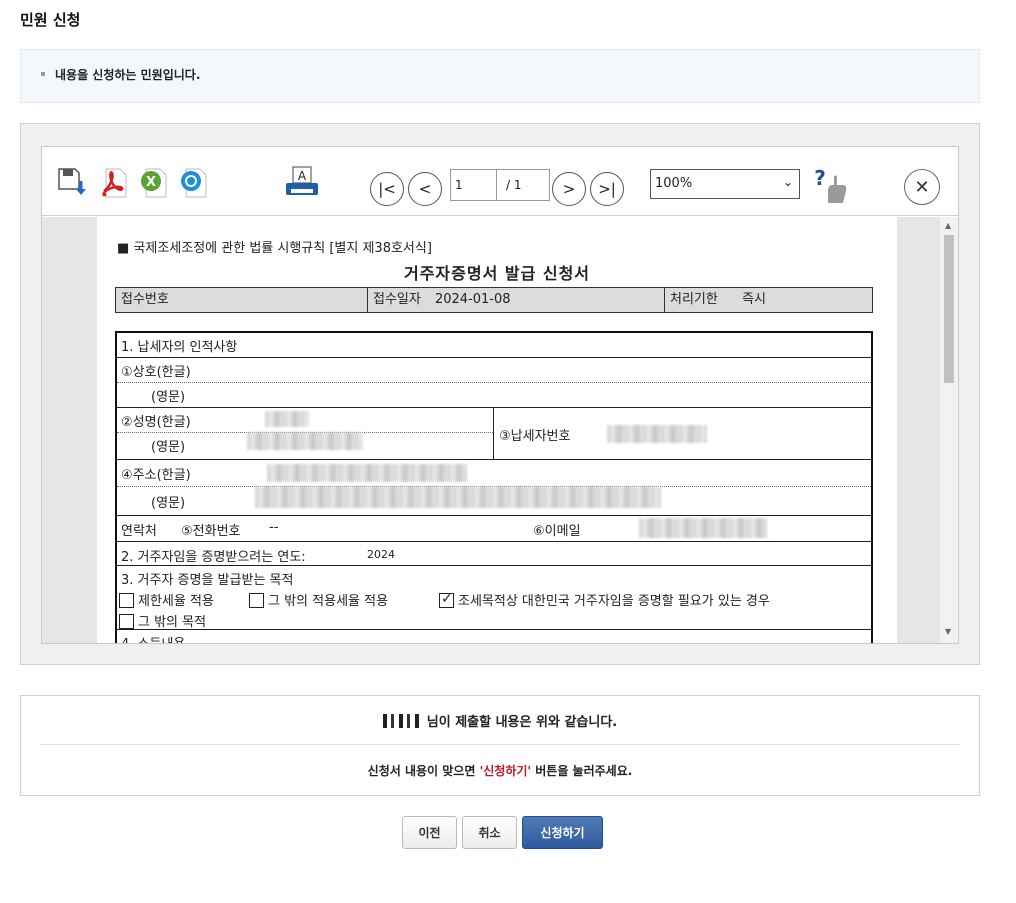 This screenshot has height=903, width=1016. I want to click on address-row: ④주소(한글) (영문), so click(494, 487).